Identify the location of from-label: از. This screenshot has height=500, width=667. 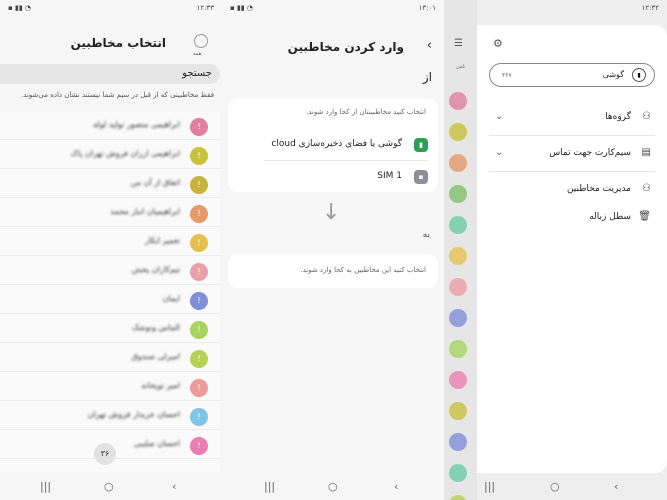
(427, 77).